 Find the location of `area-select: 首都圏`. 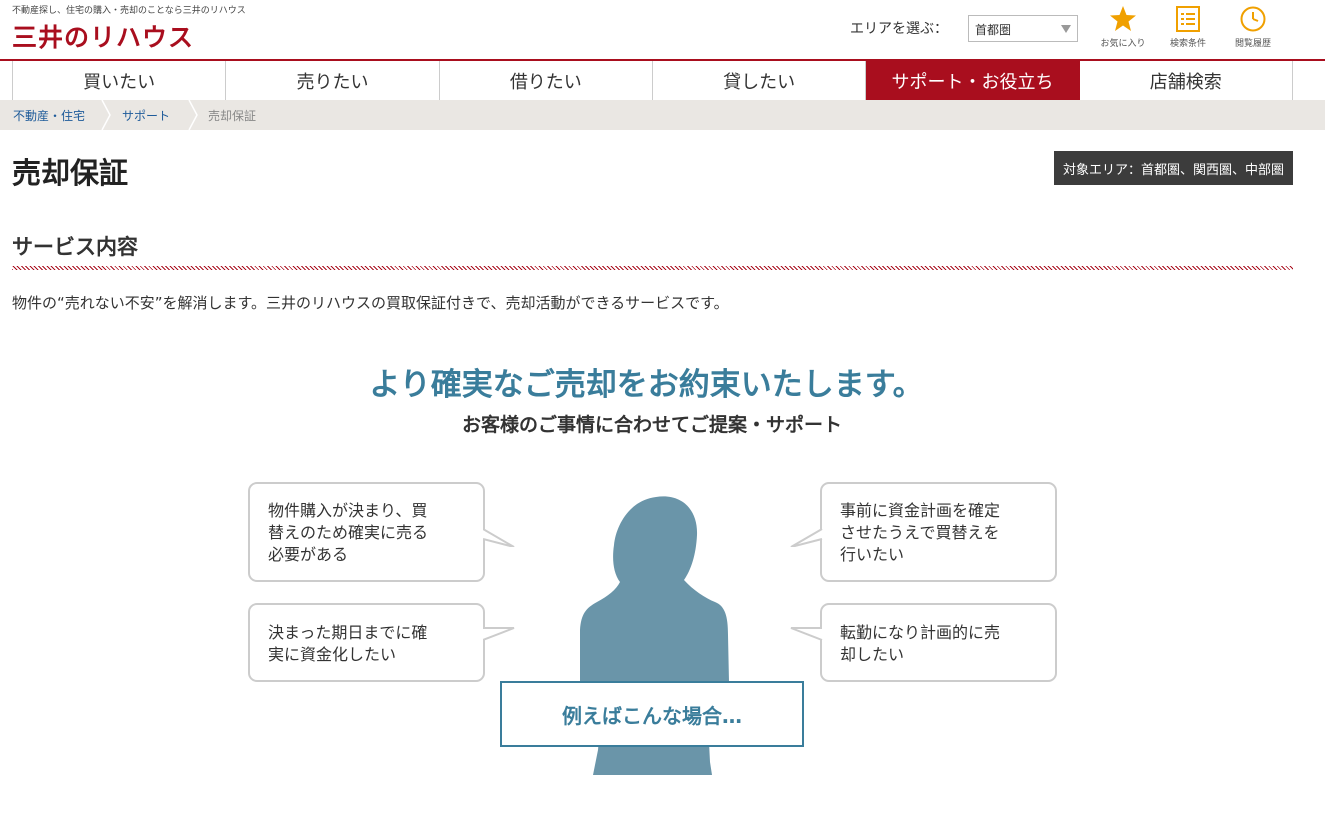

area-select: 首都圏 is located at coordinates (1023, 28).